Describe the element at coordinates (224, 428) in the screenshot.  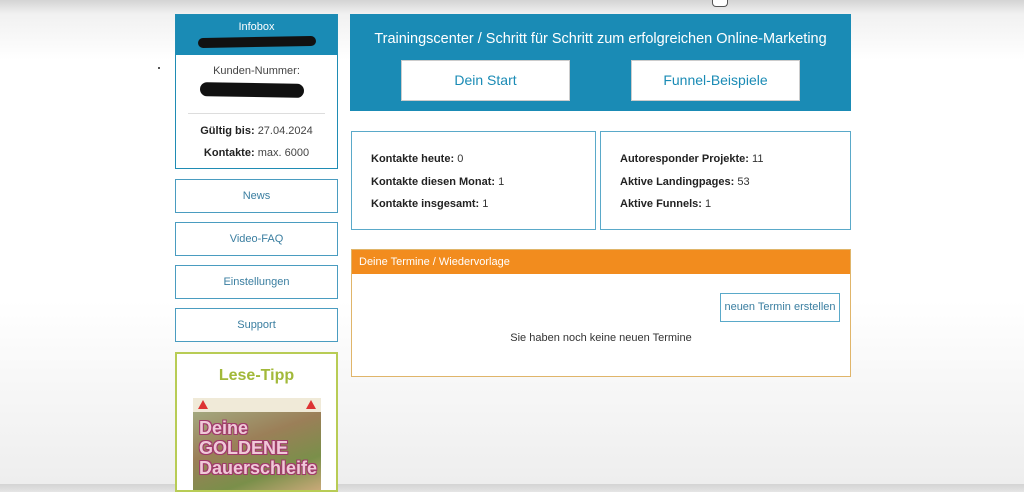
I see `book-title-line: Deine` at that location.